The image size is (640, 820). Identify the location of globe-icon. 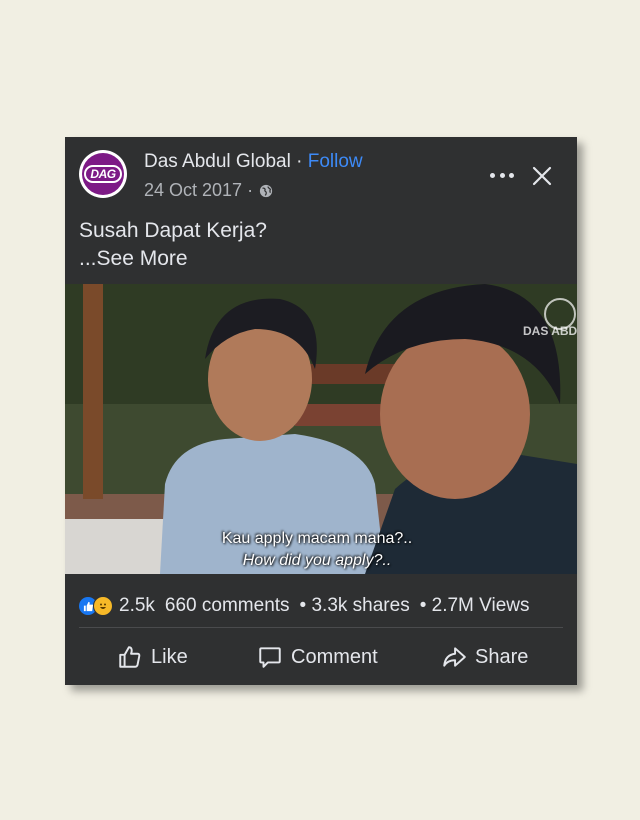
(266, 190).